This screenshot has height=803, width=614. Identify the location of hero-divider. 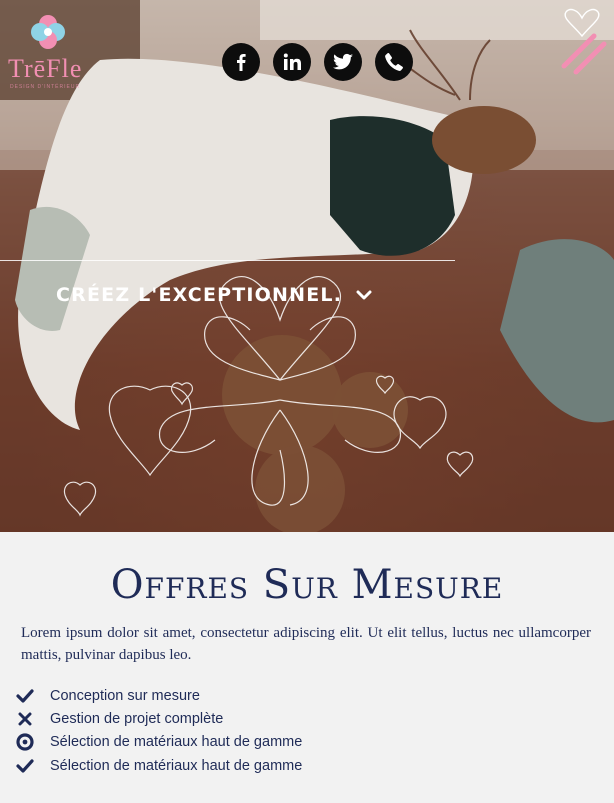
(227, 260).